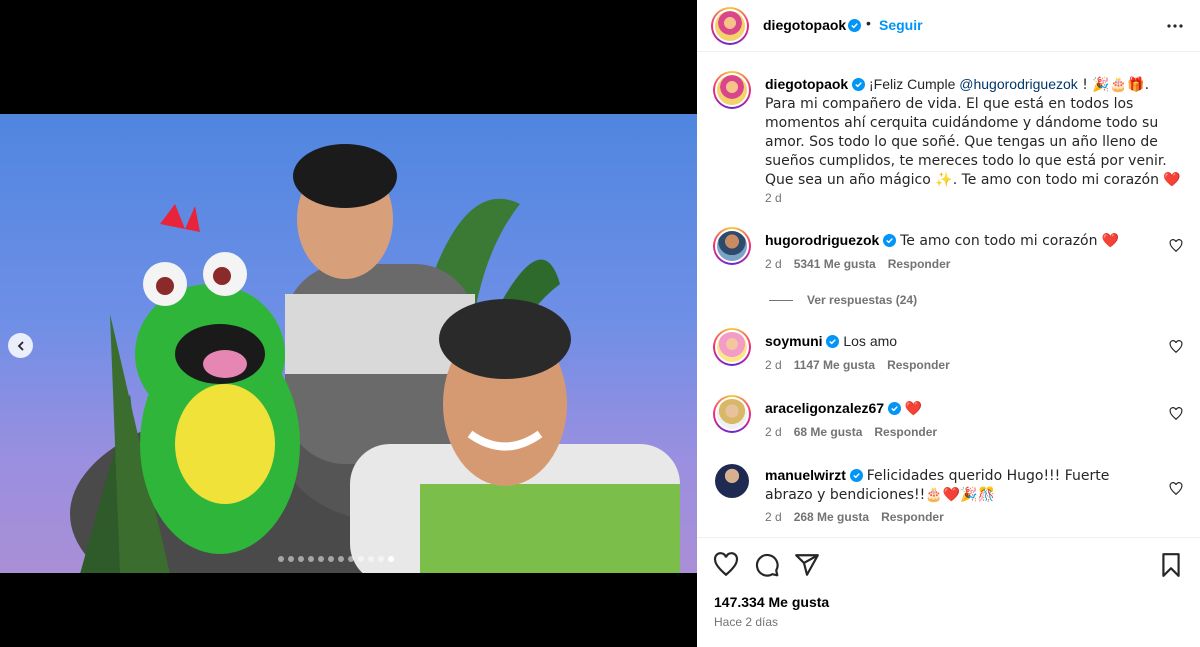 The image size is (1200, 647). Describe the element at coordinates (336, 559) in the screenshot. I see `carousel-dots` at that location.